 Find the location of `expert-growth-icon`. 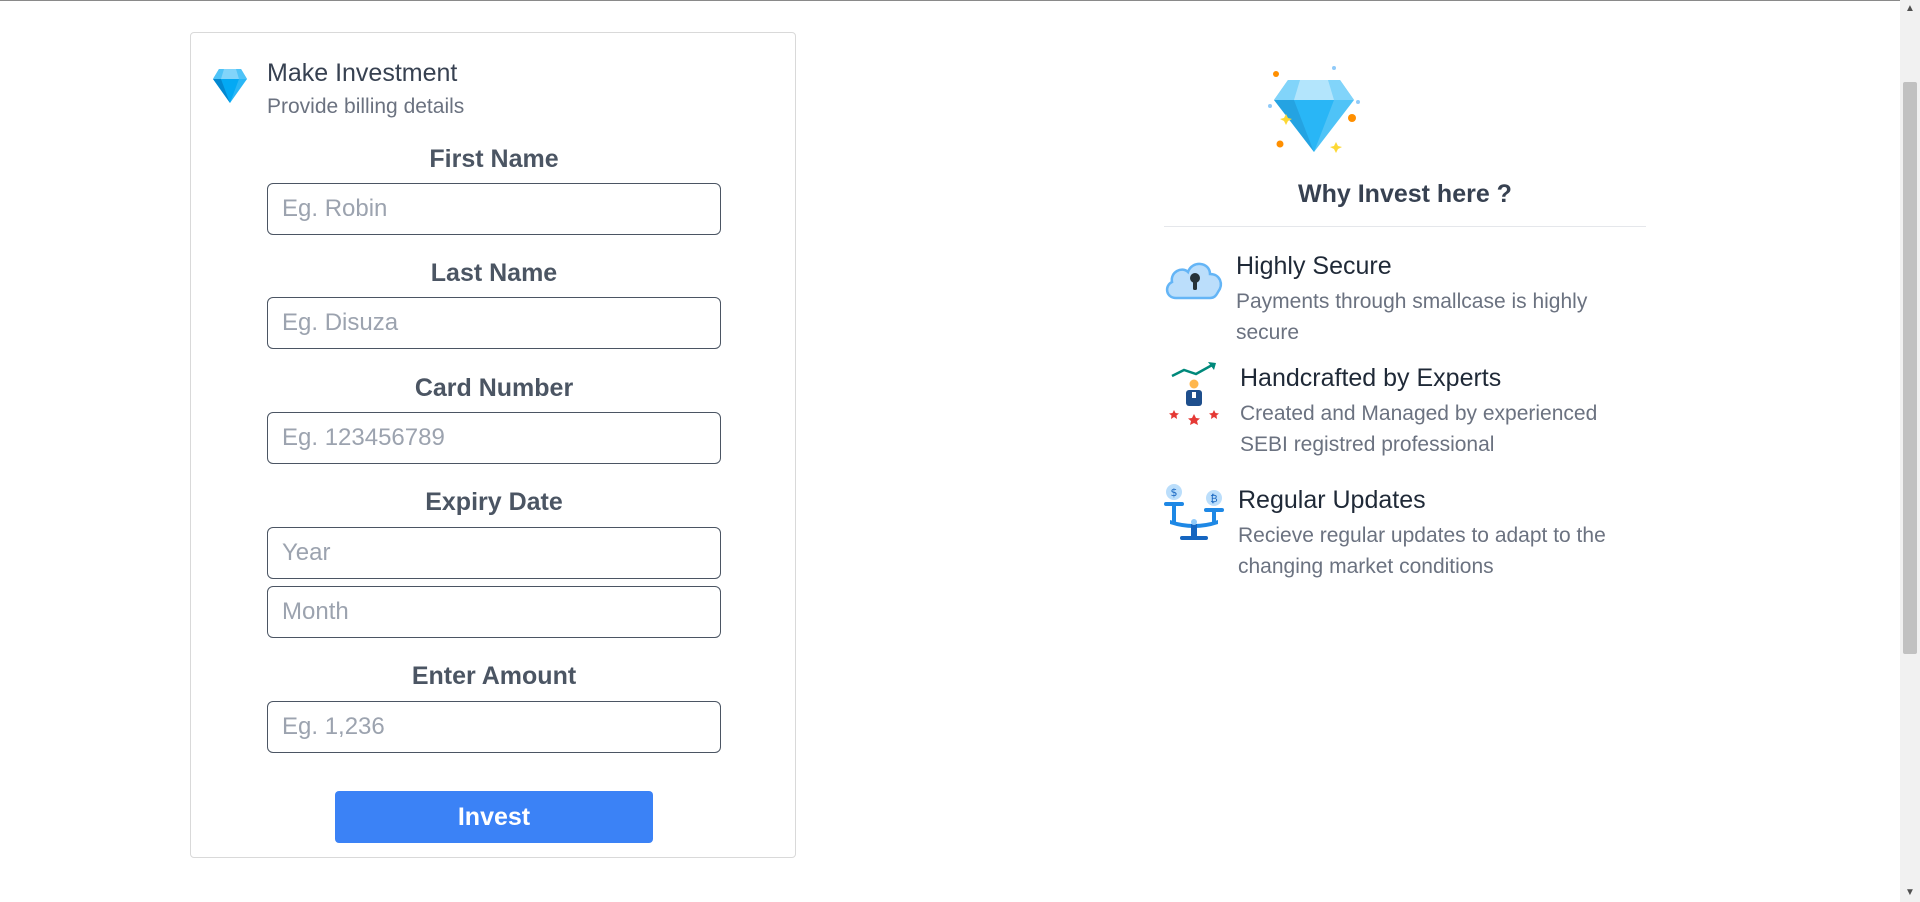

expert-growth-icon is located at coordinates (1194, 393).